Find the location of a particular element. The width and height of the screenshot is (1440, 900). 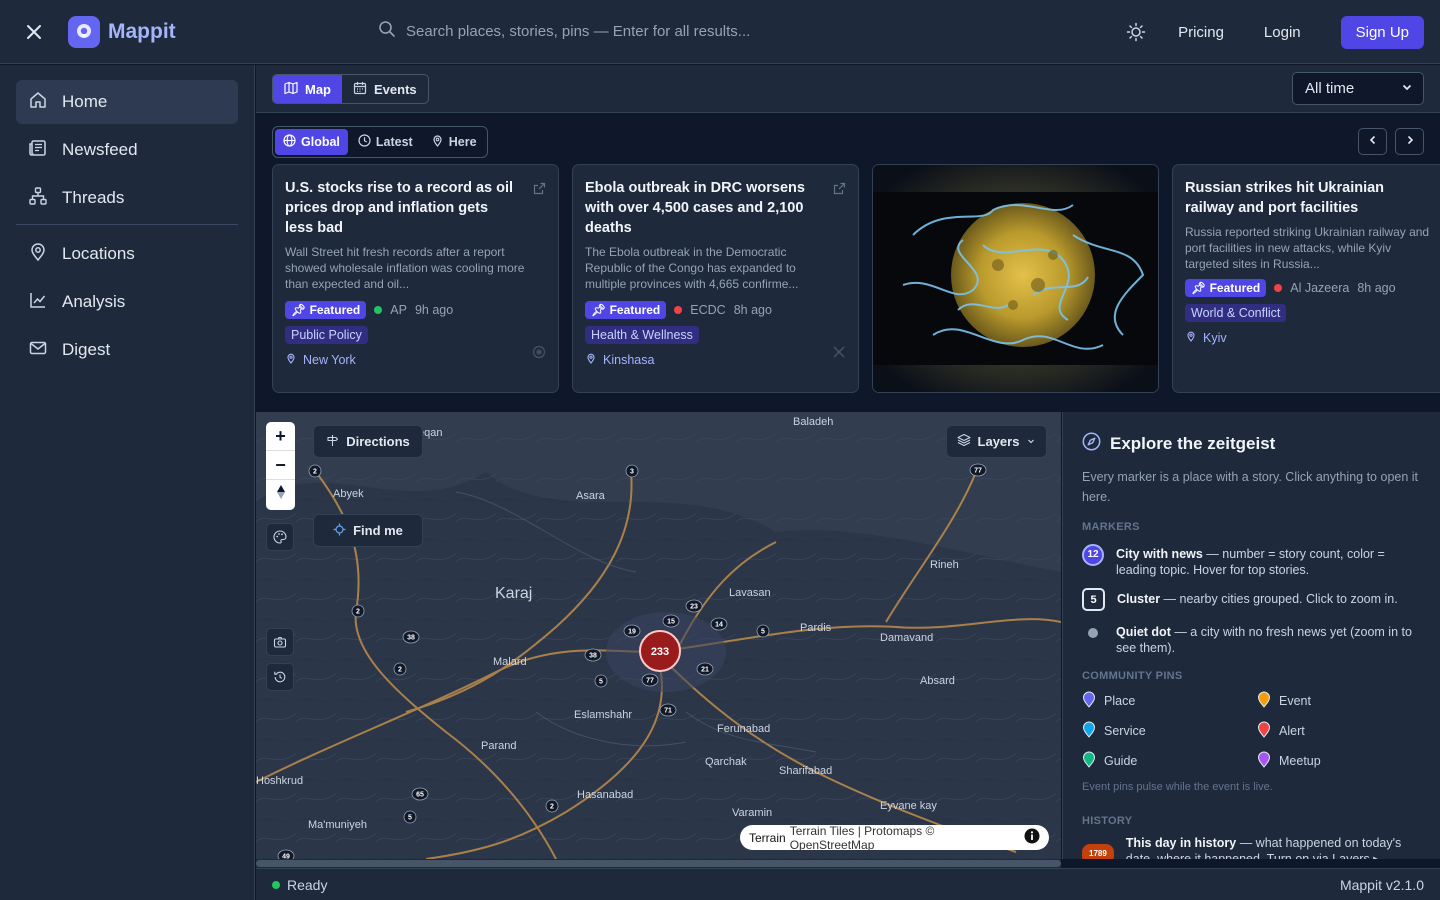

compass-icon is located at coordinates (1091, 444).